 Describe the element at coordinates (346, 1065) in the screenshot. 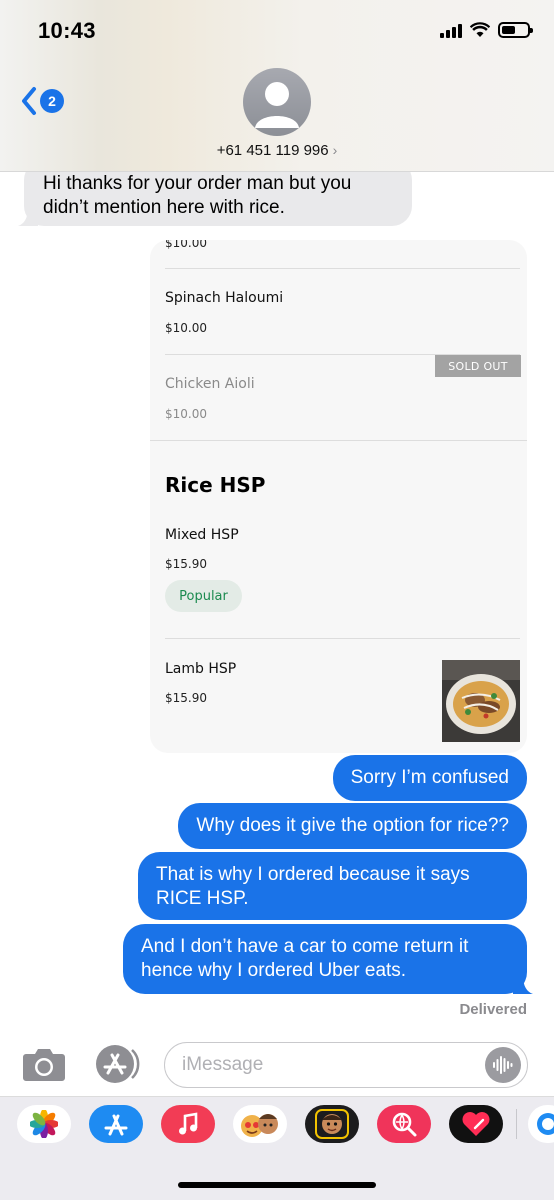

I see `imessage-input` at that location.